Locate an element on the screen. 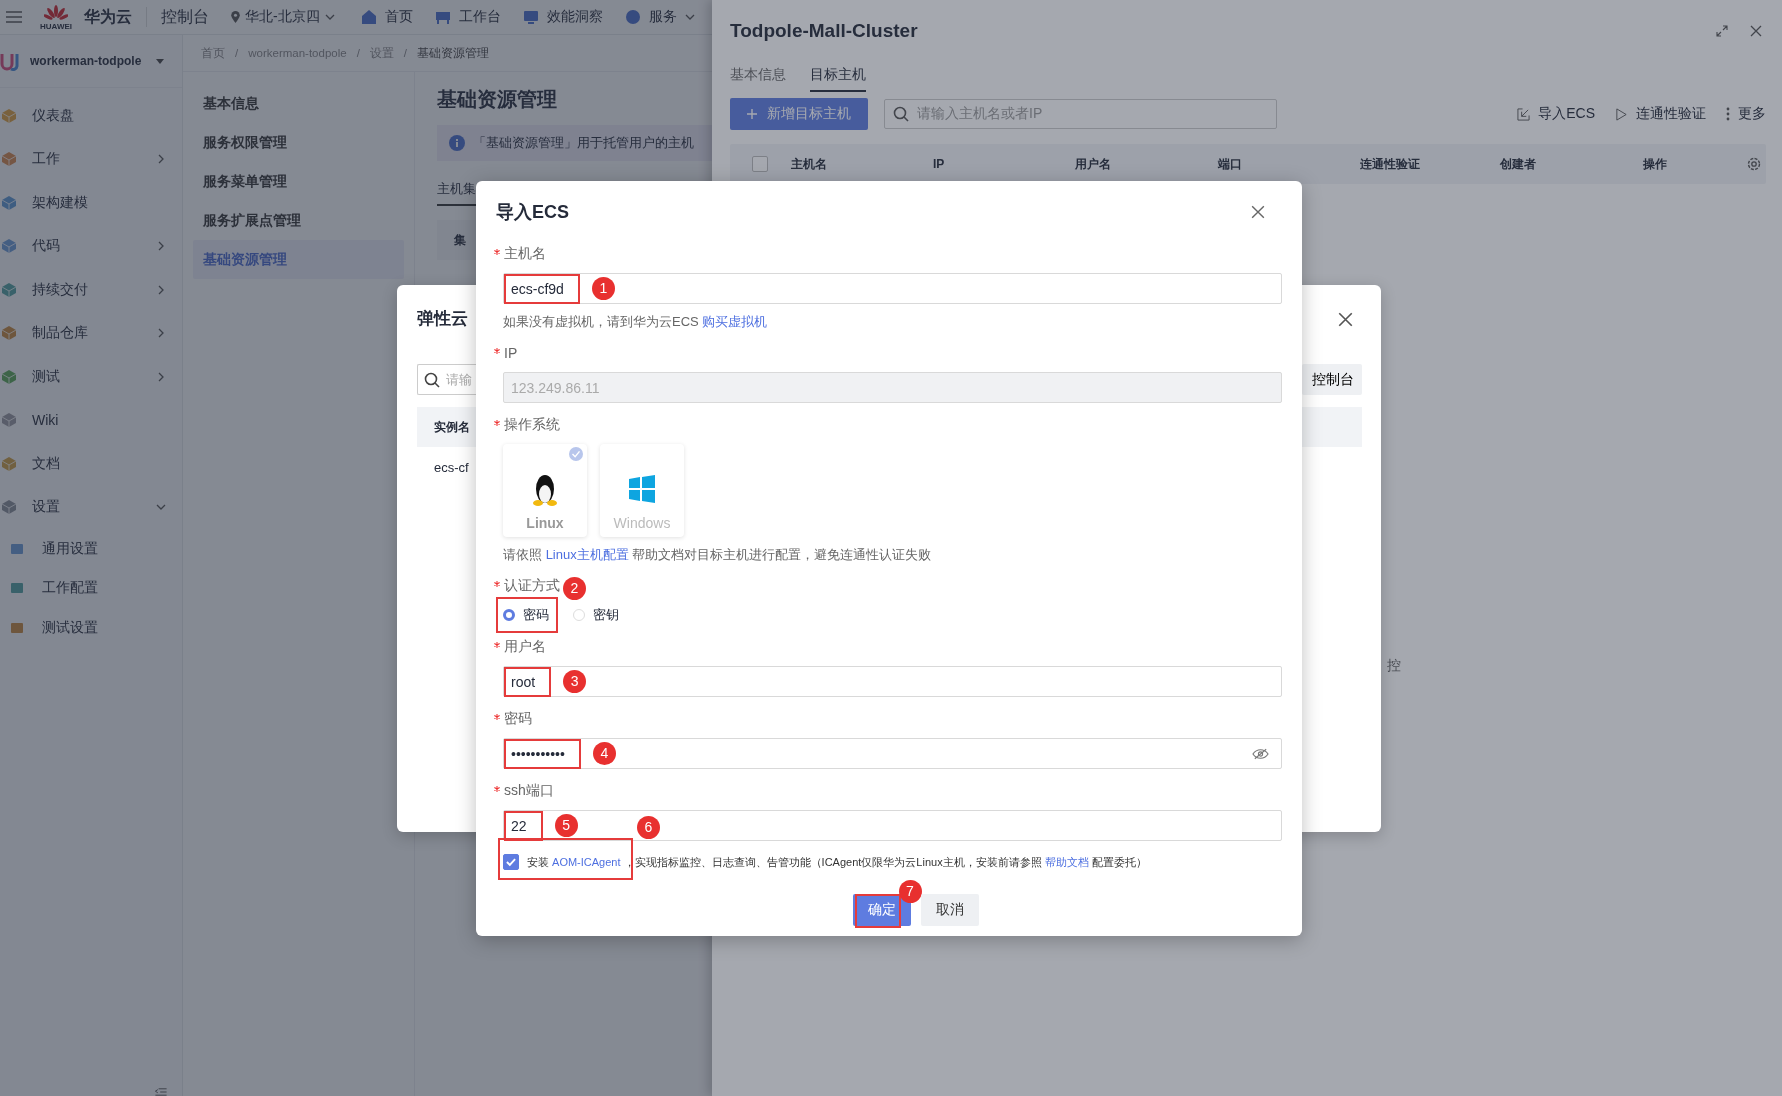  sidebar-item: 文档 is located at coordinates (91, 464).